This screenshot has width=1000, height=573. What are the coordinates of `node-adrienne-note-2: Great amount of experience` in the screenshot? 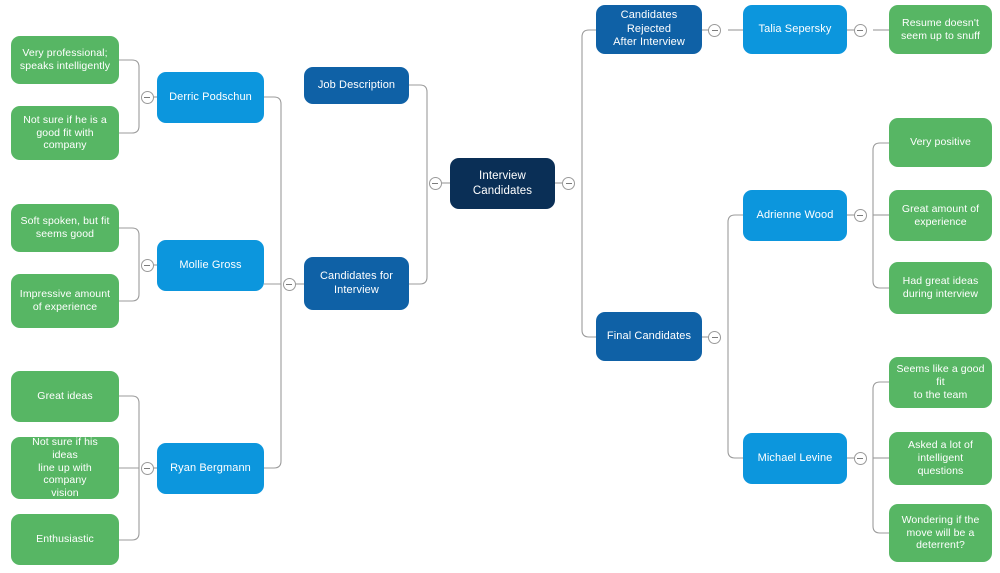 It's located at (940, 215).